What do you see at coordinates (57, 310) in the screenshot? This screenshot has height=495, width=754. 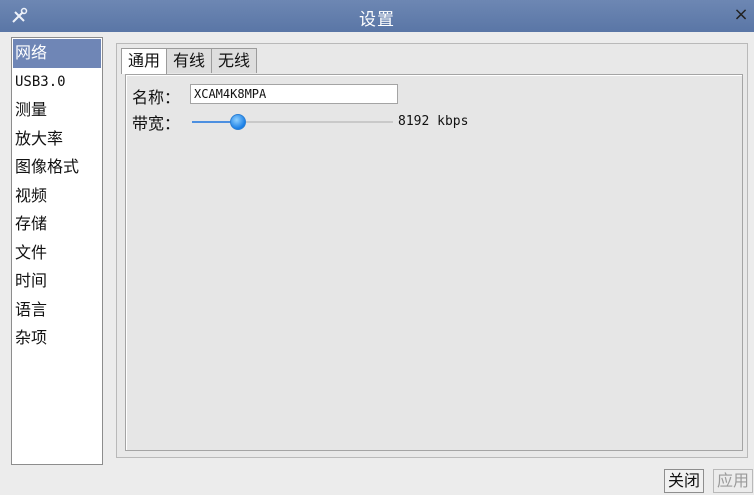 I see `sidebar-item-language: 语言` at bounding box center [57, 310].